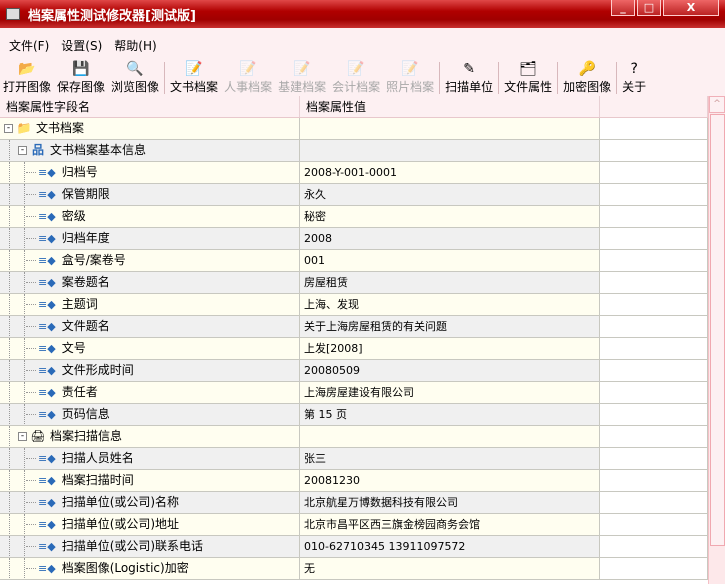 Image resolution: width=725 pixels, height=584 pixels. Describe the element at coordinates (450, 106) in the screenshot. I see `column-header-field-value: 档案属性值` at that location.